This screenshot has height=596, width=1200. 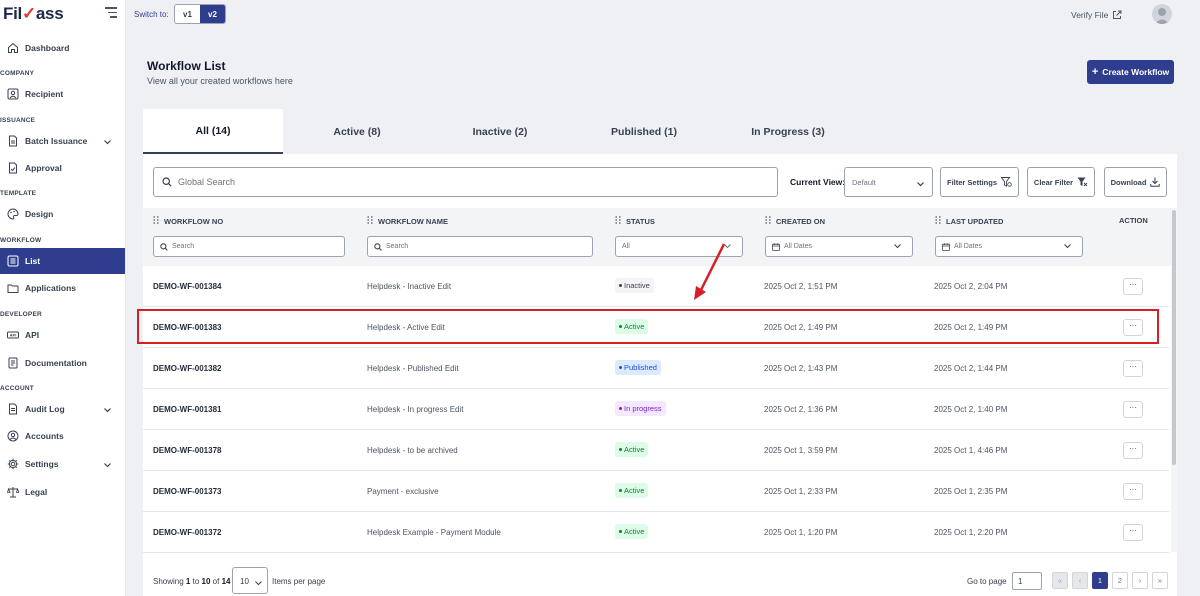 What do you see at coordinates (378, 246) in the screenshot?
I see `search-icon` at bounding box center [378, 246].